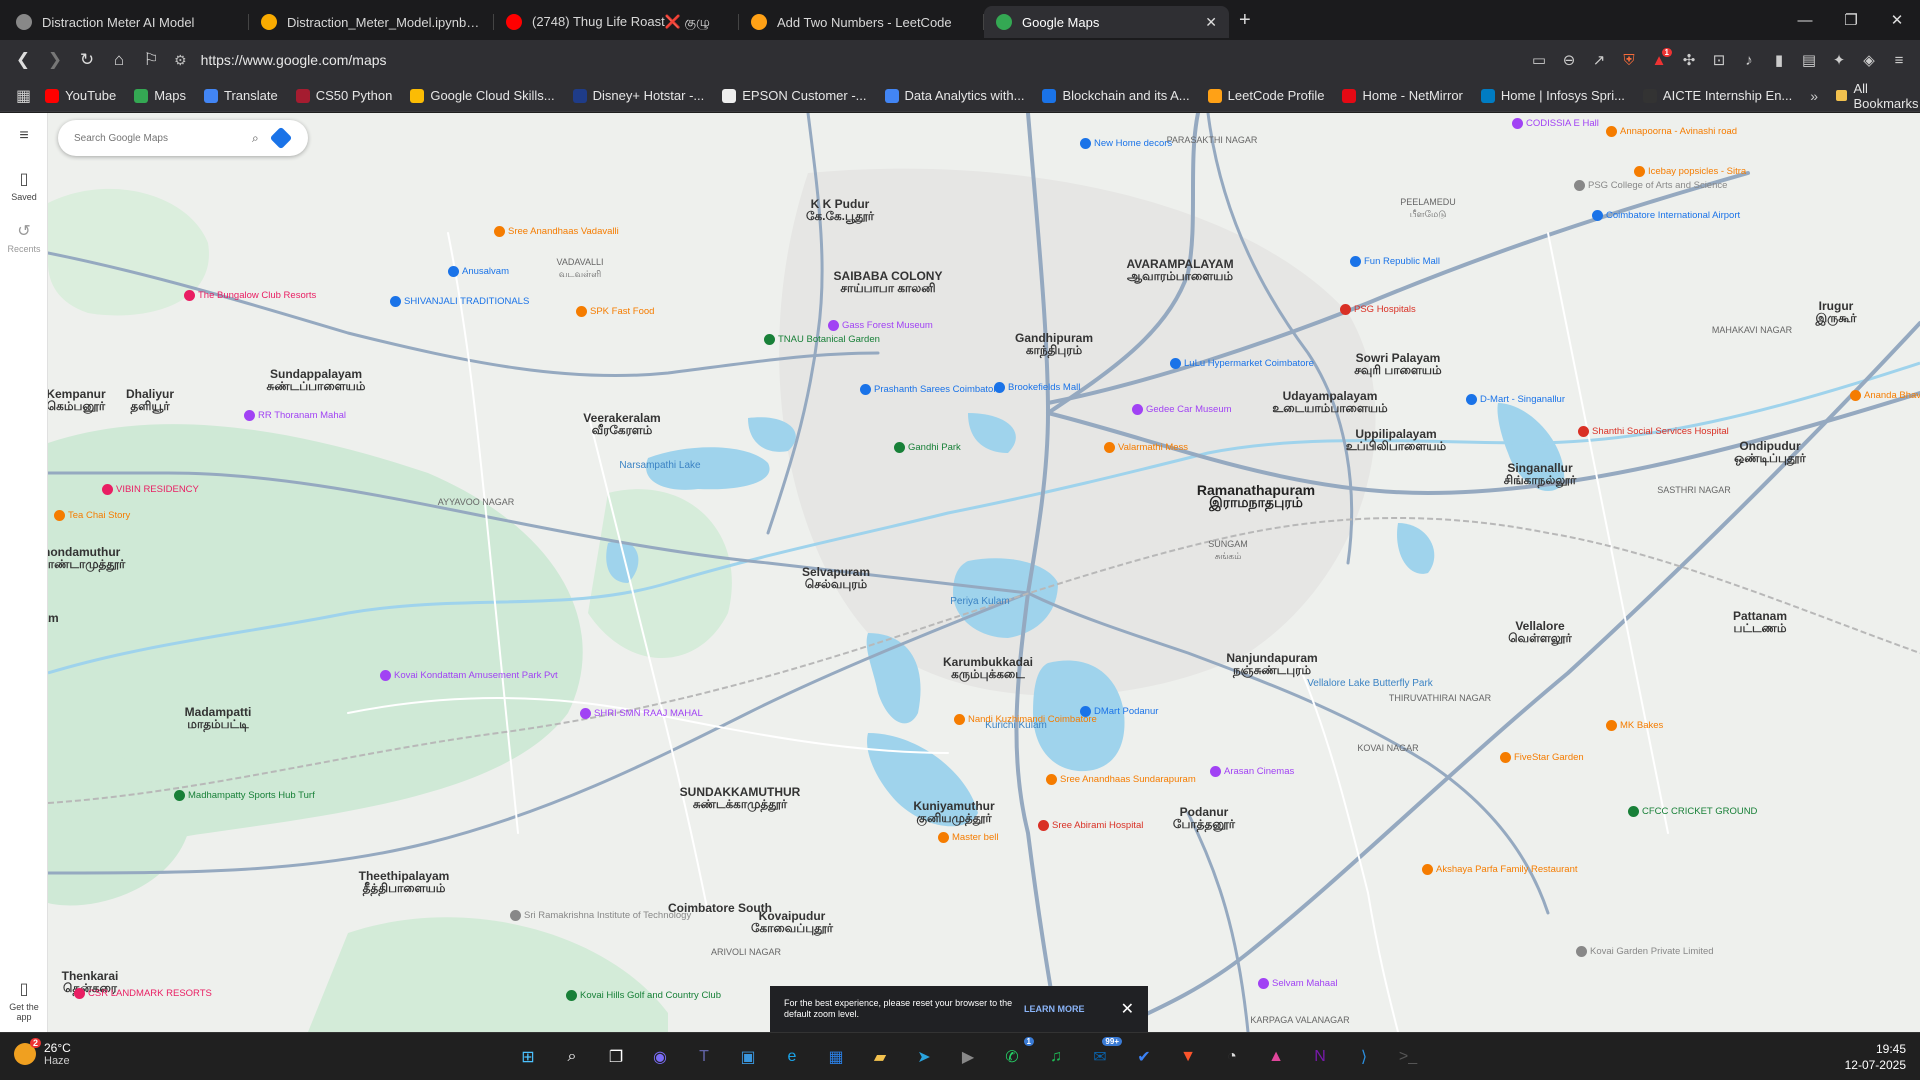 The height and width of the screenshot is (1080, 1920). I want to click on affinity-icon: ▲, so click(1276, 1057).